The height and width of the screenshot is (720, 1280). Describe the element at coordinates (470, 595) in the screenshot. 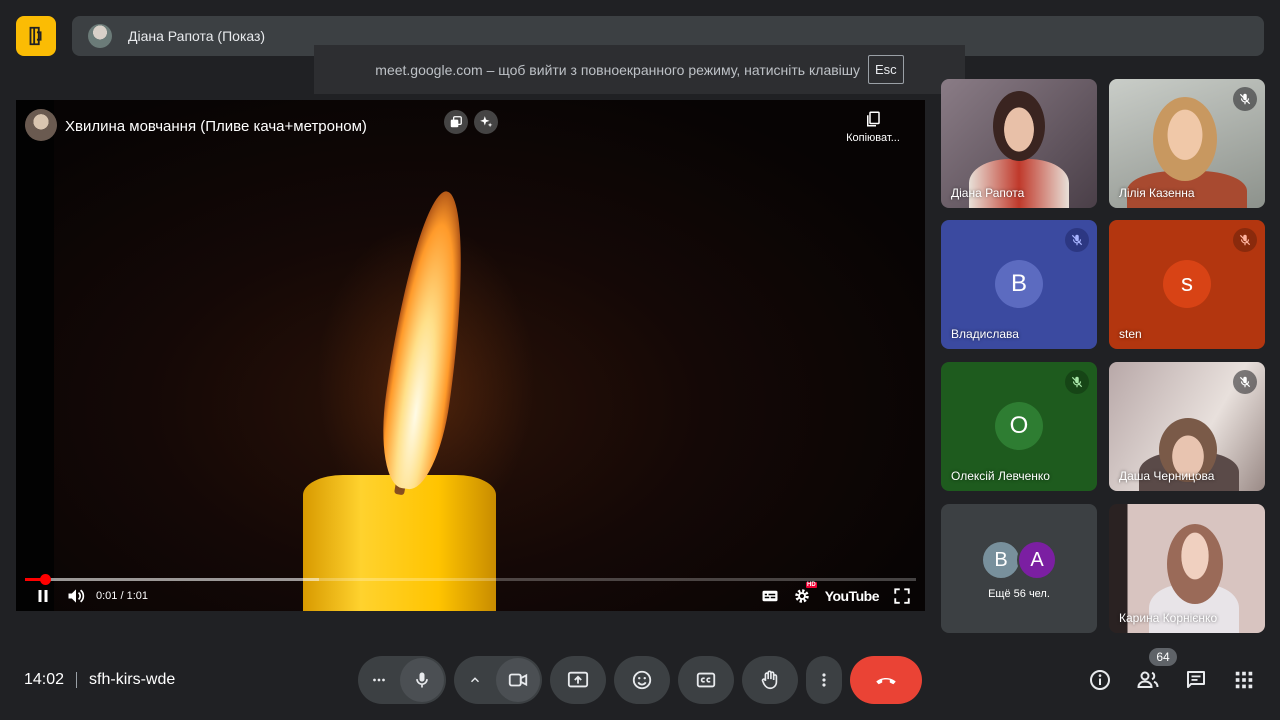

I see `video-controls: 0:01 / 1:01 HD YouTube` at that location.